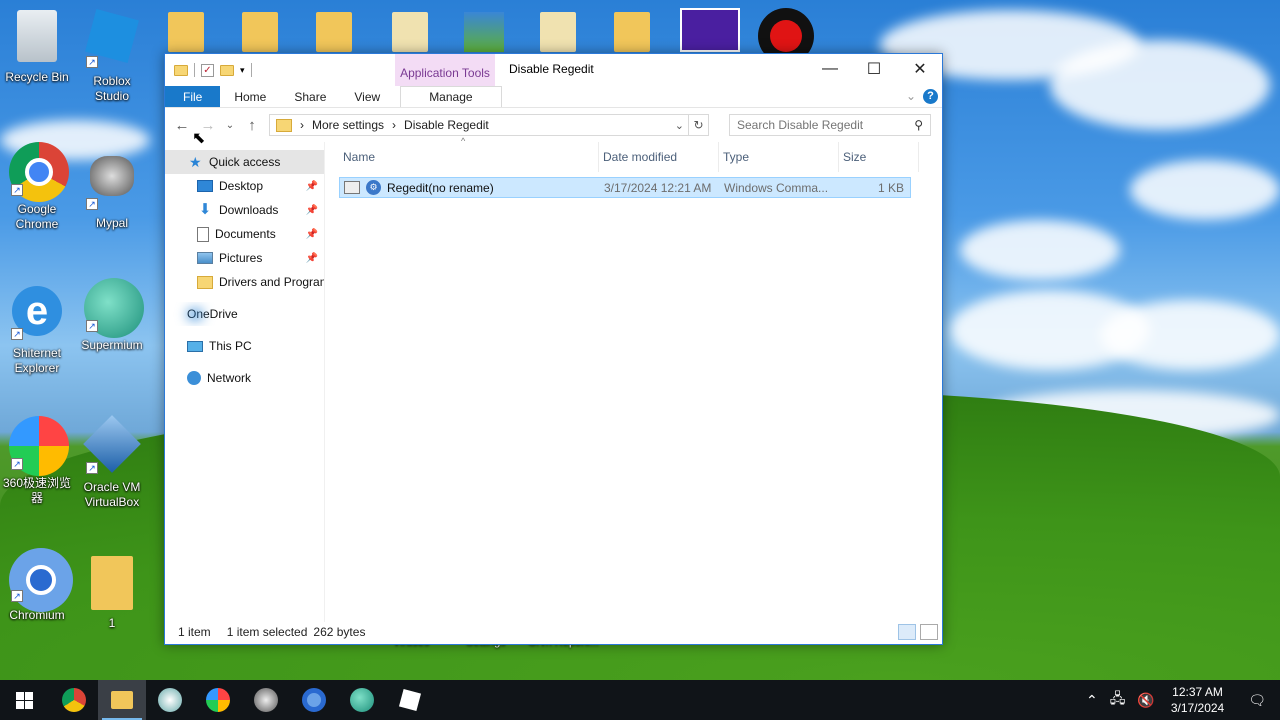 The height and width of the screenshot is (720, 1280). What do you see at coordinates (1118, 700) in the screenshot?
I see `network-icon: 🖧` at bounding box center [1118, 700].